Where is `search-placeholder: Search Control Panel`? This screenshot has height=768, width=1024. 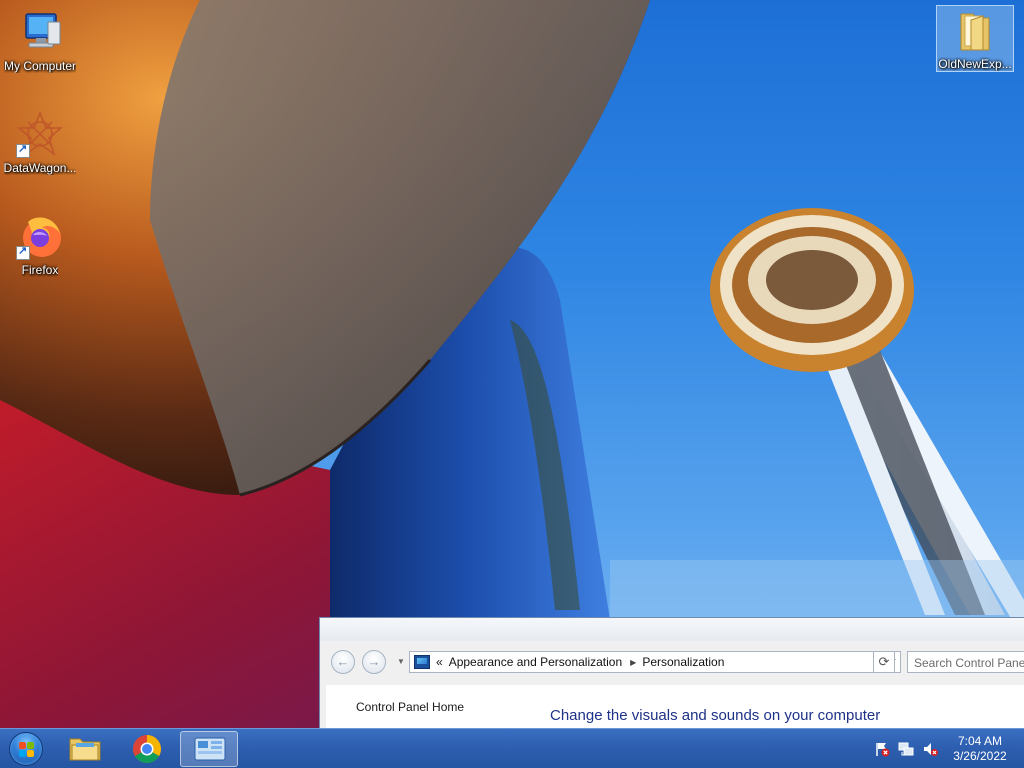 search-placeholder: Search Control Panel is located at coordinates (969, 663).